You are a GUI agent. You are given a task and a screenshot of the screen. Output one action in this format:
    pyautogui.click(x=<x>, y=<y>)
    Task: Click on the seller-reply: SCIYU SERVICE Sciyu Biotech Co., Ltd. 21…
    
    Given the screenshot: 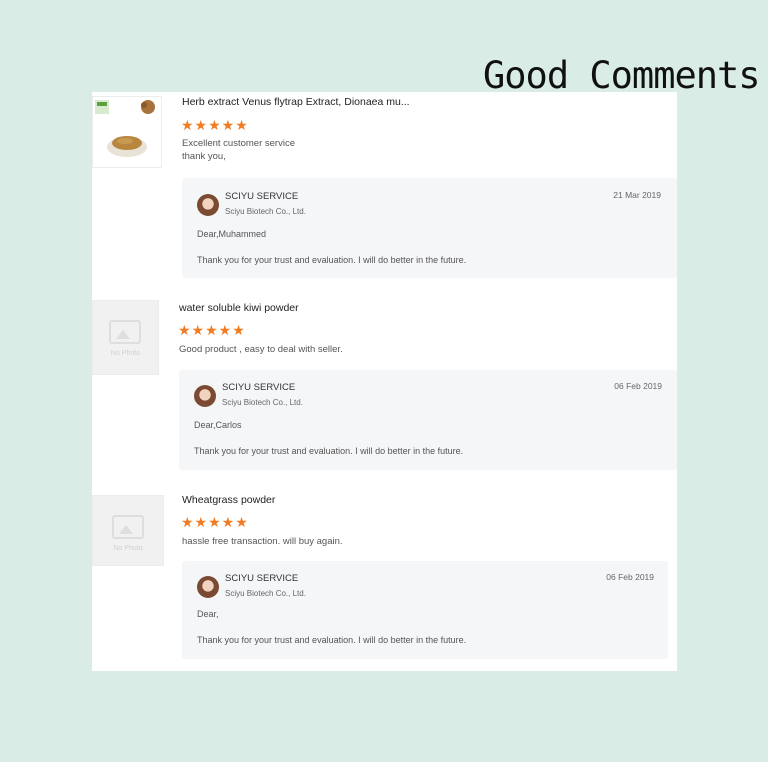 What is the action you would take?
    pyautogui.click(x=429, y=228)
    